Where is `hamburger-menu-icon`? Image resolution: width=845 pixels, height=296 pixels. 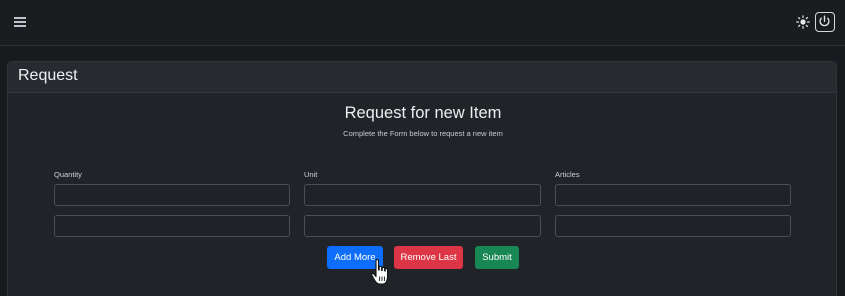 hamburger-menu-icon is located at coordinates (21, 22).